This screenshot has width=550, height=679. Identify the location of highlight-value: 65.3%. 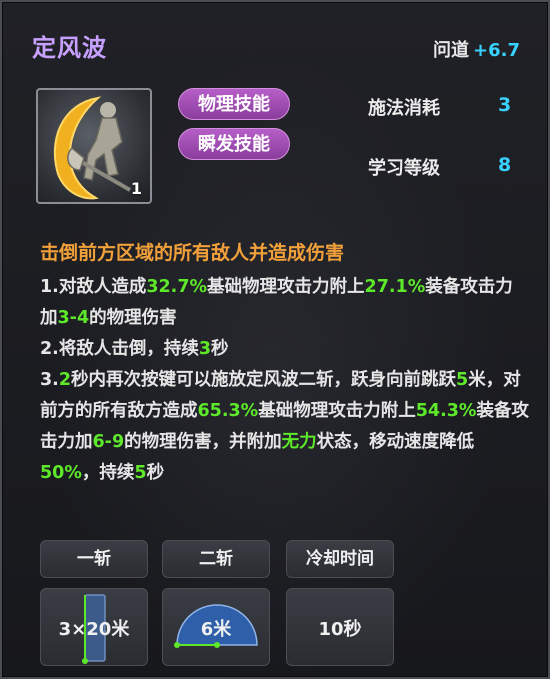
(228, 411).